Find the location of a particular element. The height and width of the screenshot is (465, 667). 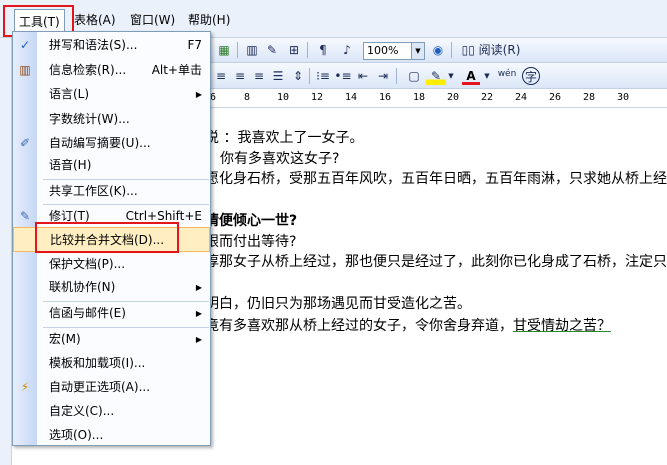

show-hide-paragraph-icon: ¶ is located at coordinates (323, 50).